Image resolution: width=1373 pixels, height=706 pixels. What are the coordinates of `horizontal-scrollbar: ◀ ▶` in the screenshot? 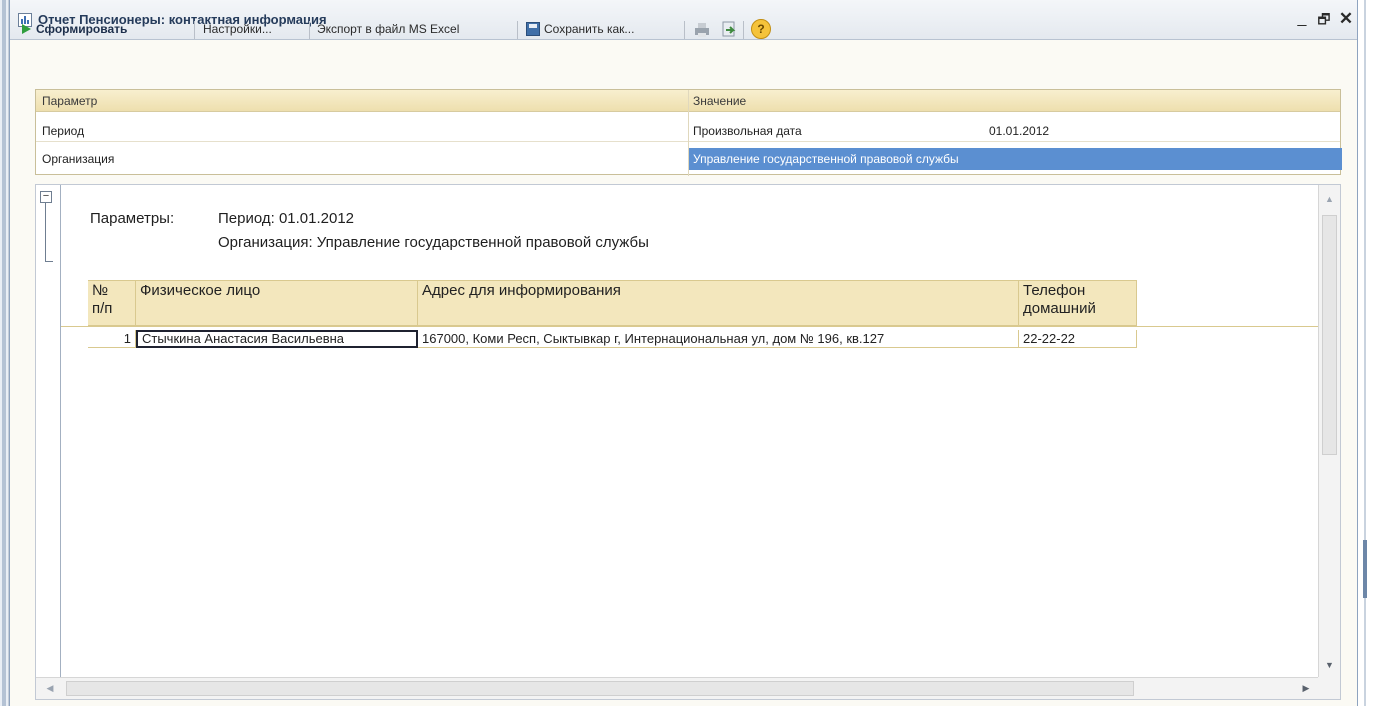 It's located at (678, 688).